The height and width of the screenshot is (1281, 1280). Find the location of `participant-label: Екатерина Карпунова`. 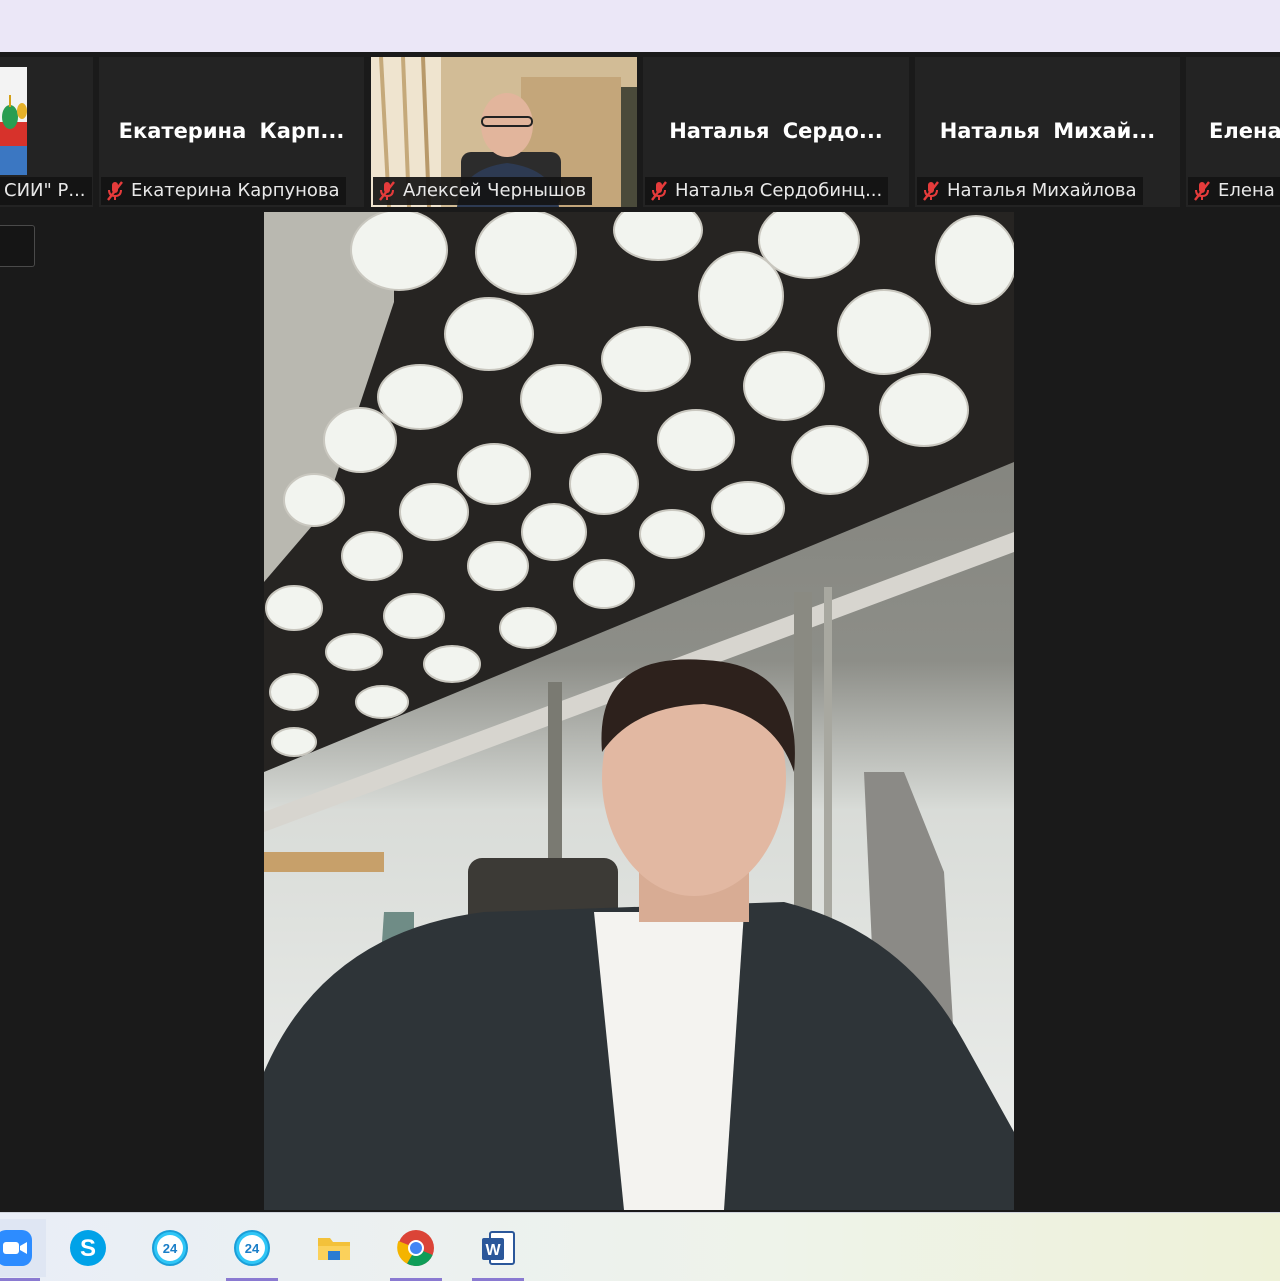

participant-label: Екатерина Карпунова is located at coordinates (223, 191).